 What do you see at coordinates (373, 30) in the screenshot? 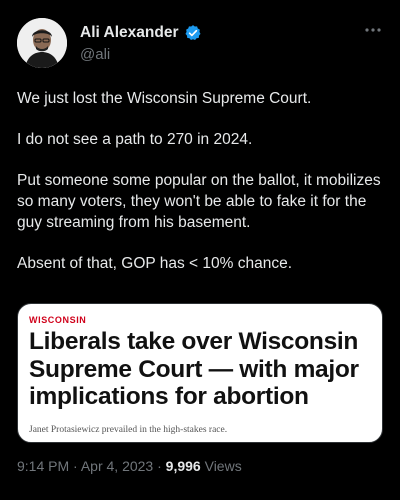
I see `more-options-icon` at bounding box center [373, 30].